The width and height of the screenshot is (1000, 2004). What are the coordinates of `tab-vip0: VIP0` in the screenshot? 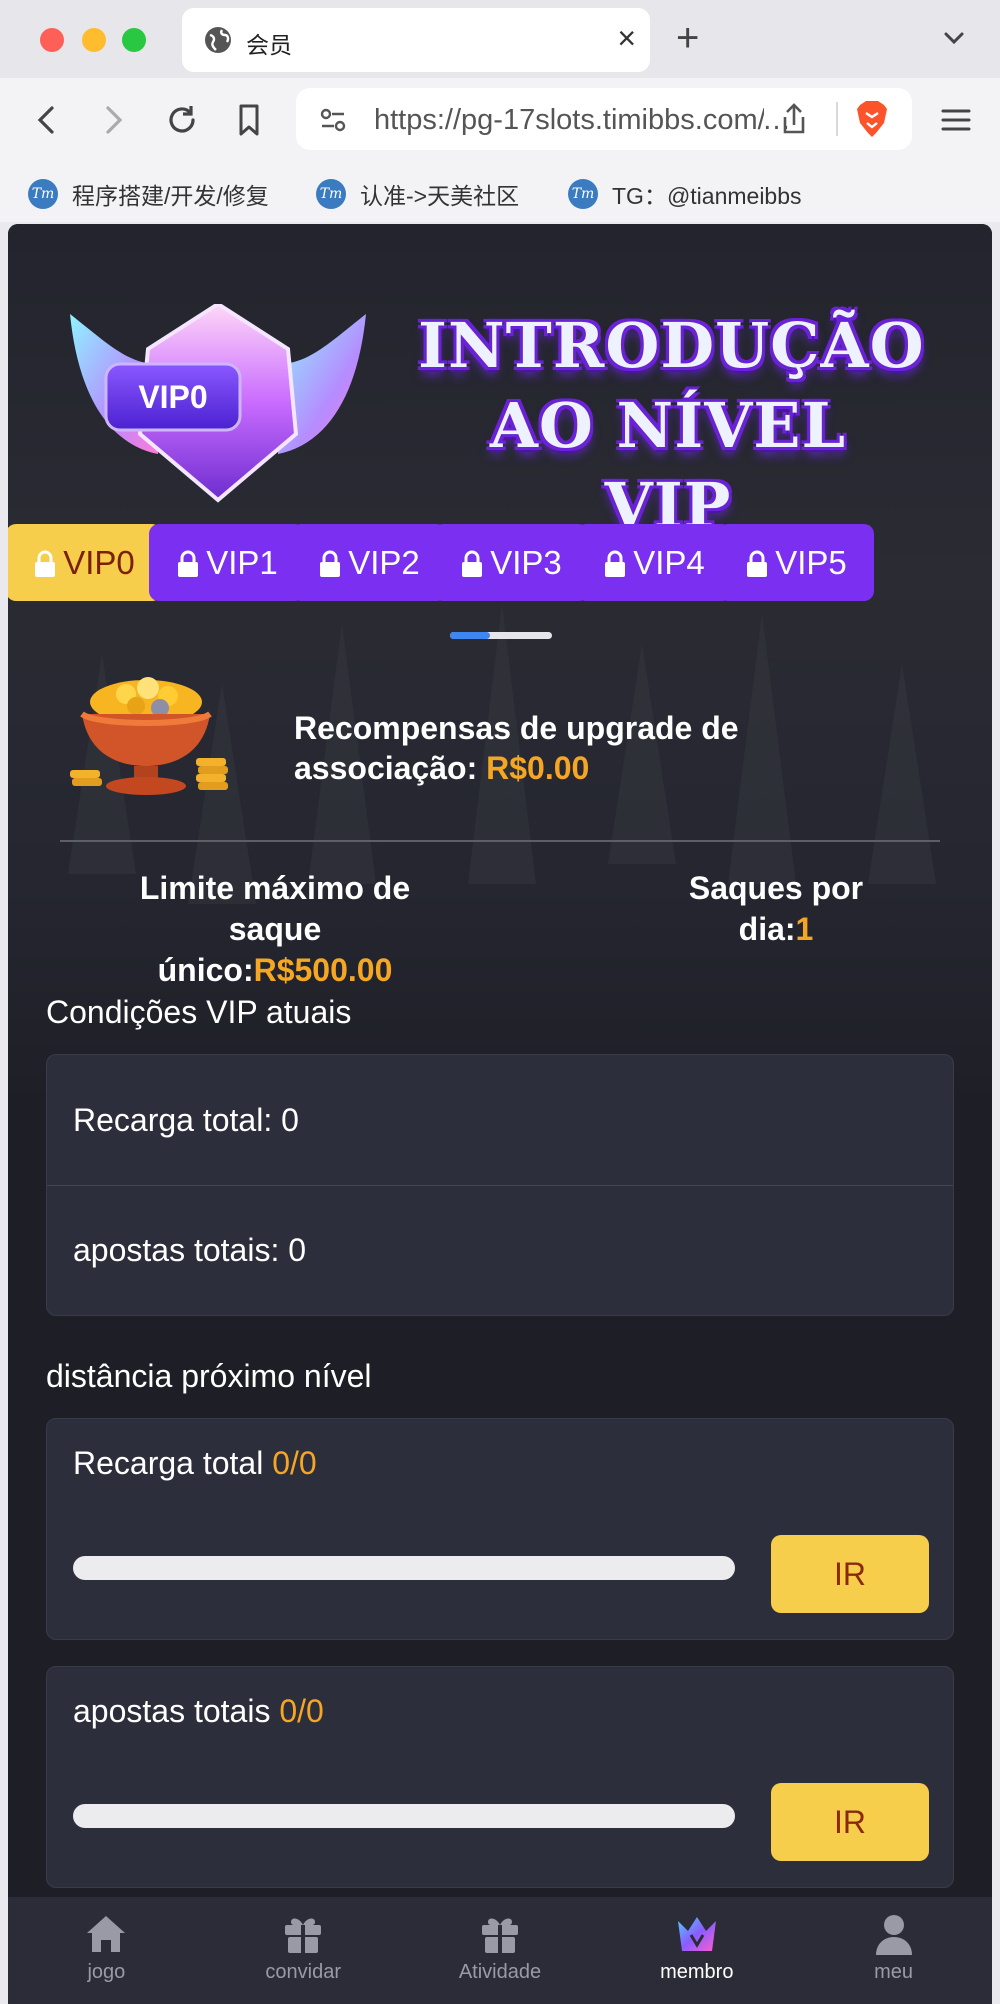 It's located at (85, 562).